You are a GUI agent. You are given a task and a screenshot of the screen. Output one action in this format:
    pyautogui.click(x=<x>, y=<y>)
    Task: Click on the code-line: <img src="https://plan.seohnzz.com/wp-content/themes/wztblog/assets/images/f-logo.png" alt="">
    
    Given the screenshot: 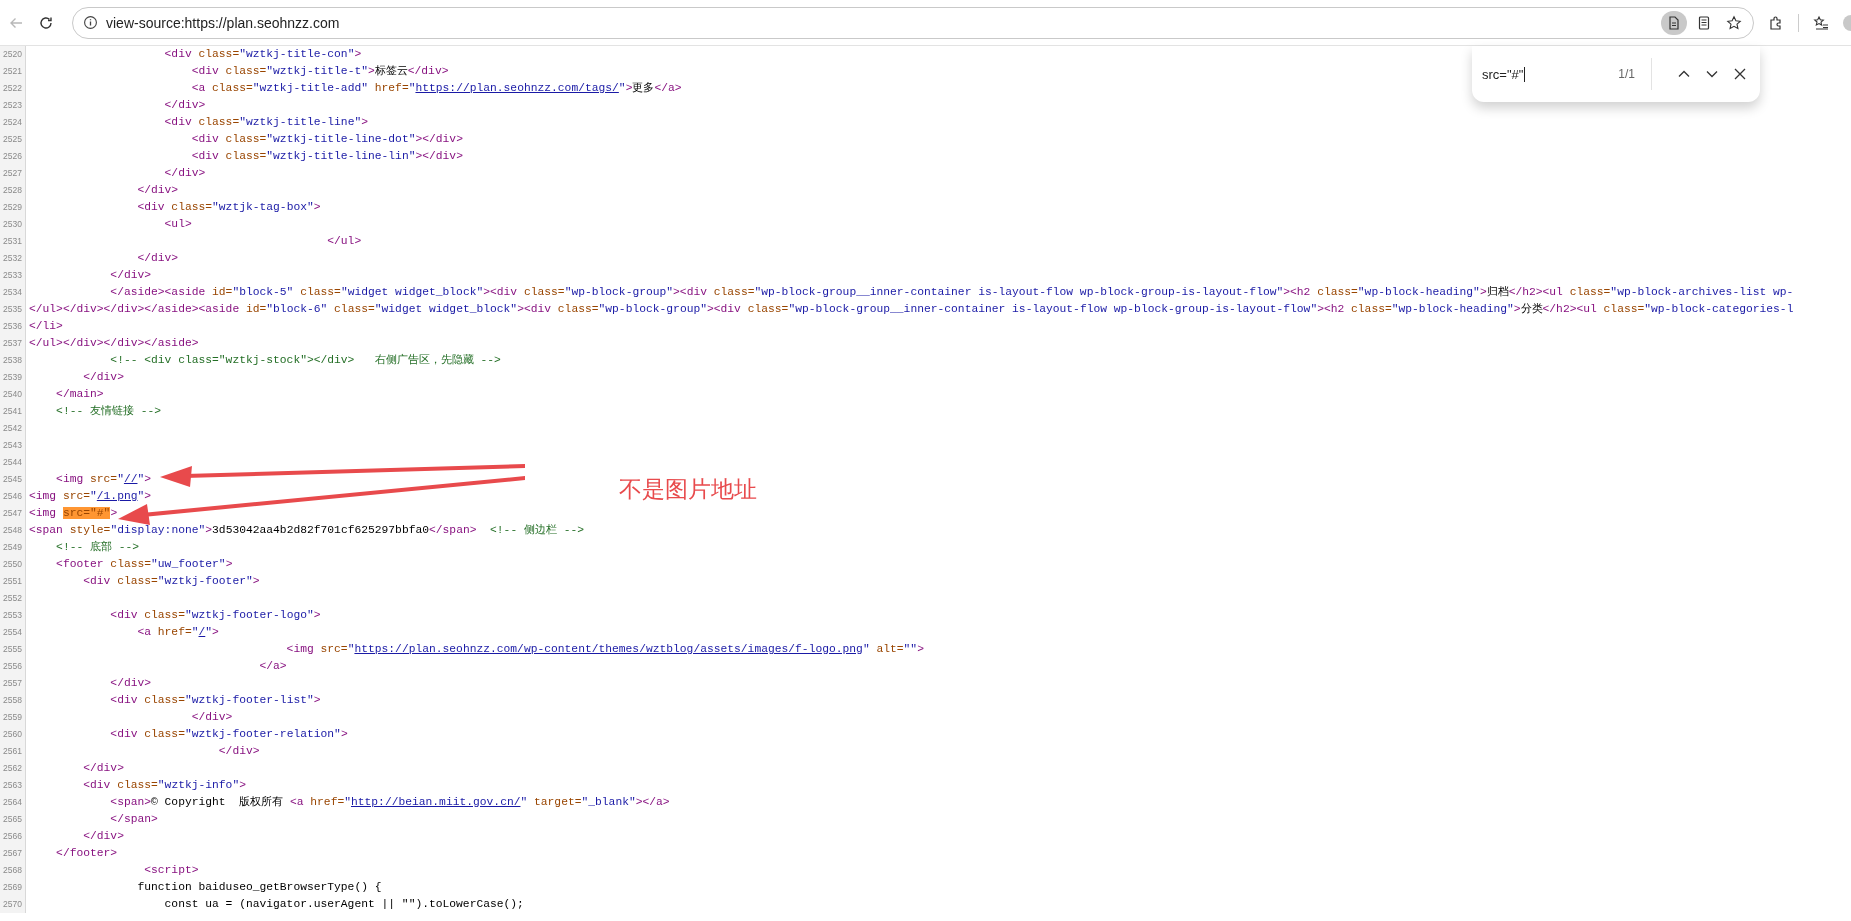 What is the action you would take?
    pyautogui.click(x=604, y=649)
    